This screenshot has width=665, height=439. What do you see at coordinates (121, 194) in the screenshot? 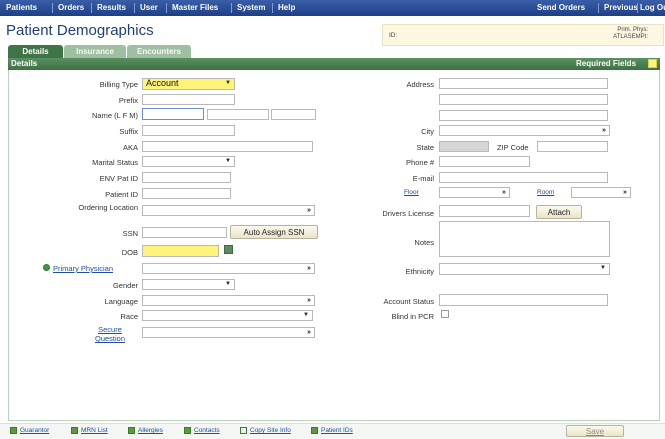
I see `patient-id-label: Patient ID` at bounding box center [121, 194].